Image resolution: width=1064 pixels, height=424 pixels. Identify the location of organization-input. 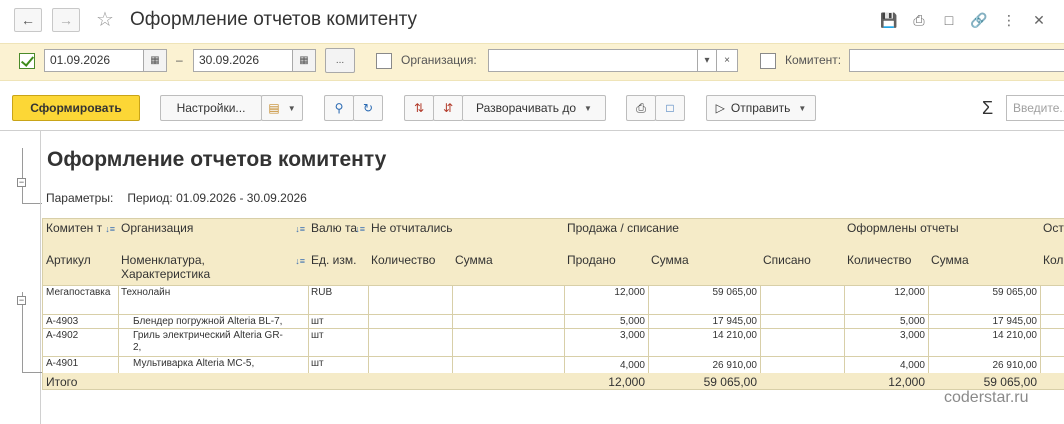
(593, 60).